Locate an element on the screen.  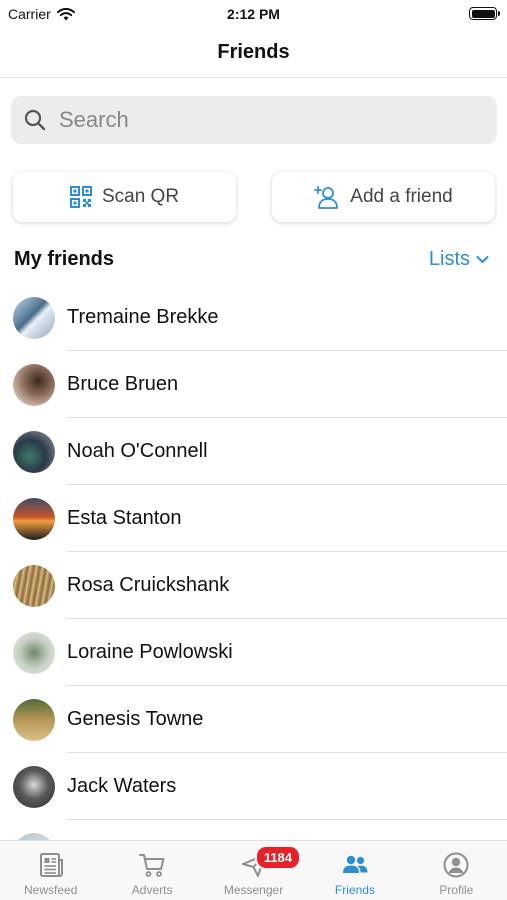
lists-dropdown: Lists is located at coordinates (459, 259).